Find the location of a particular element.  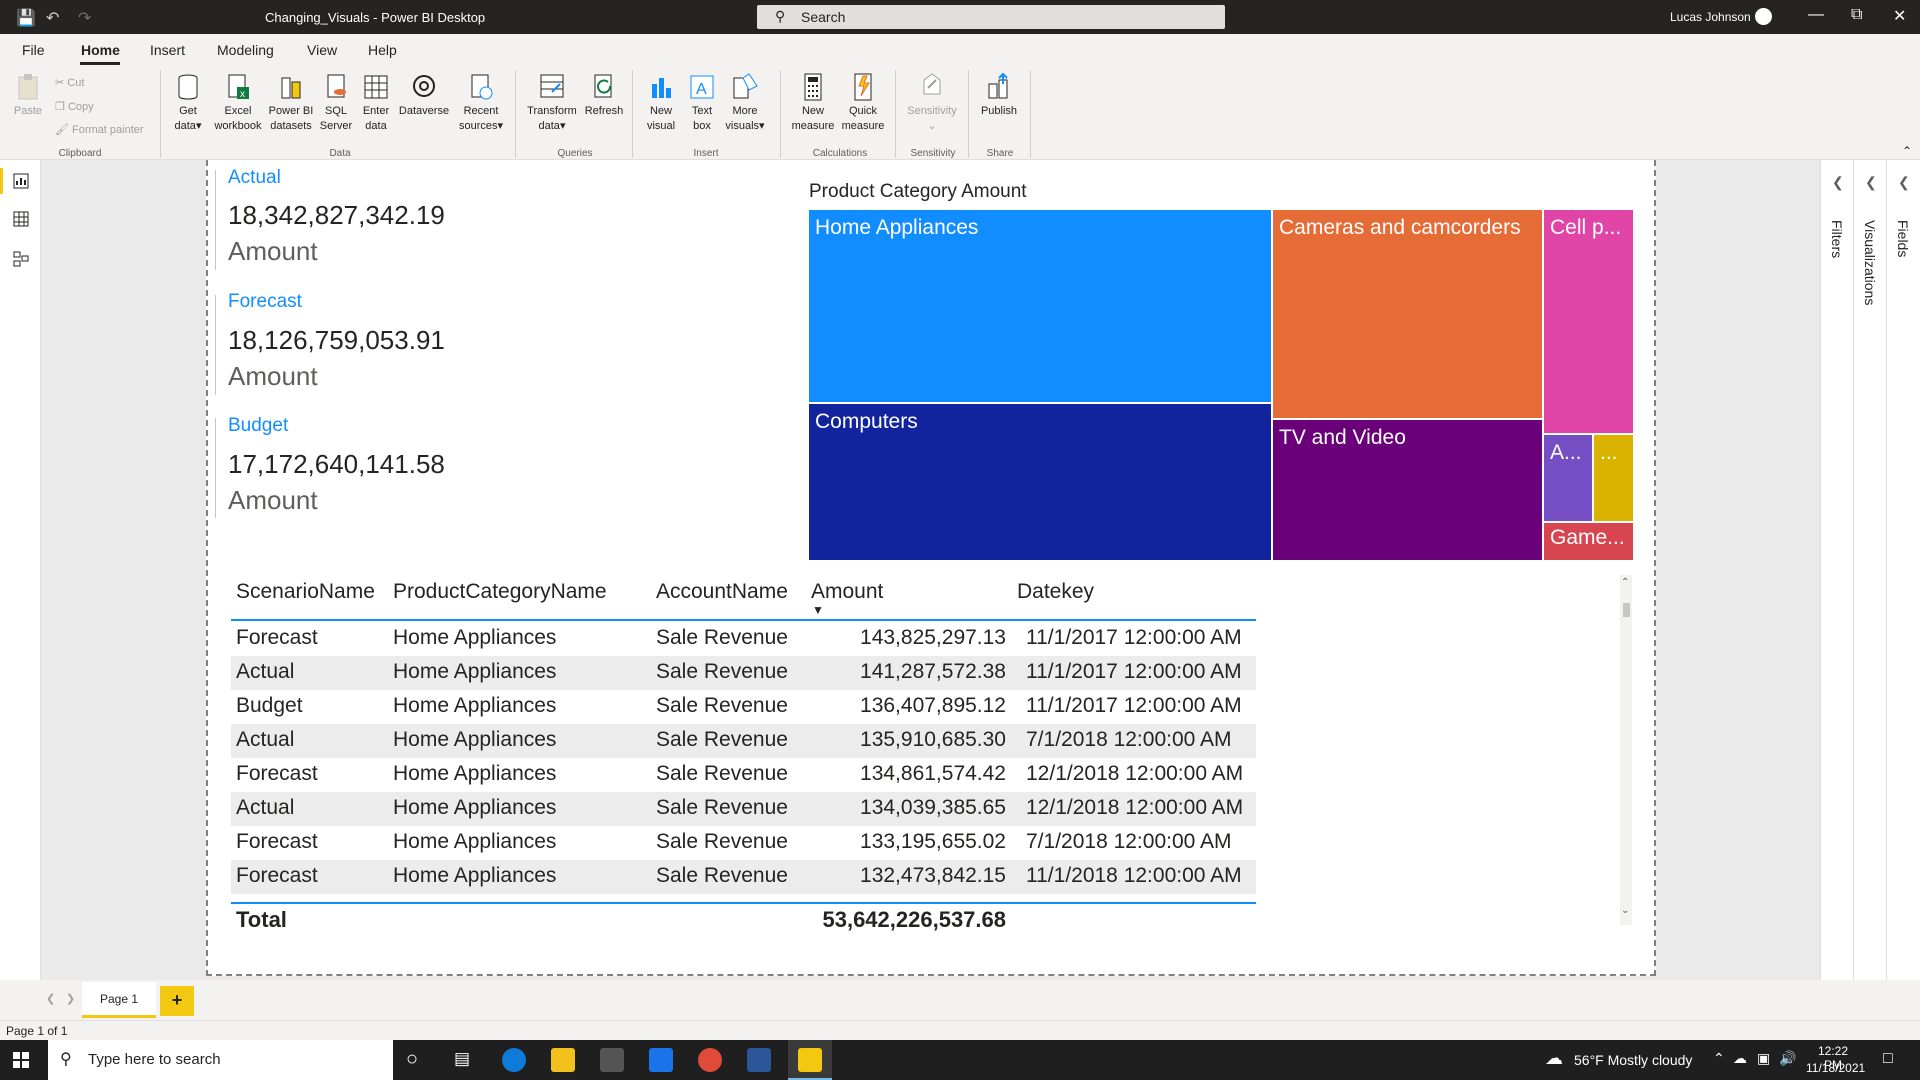

clock-date: 11/18/2021 is located at coordinates (1835, 1068).